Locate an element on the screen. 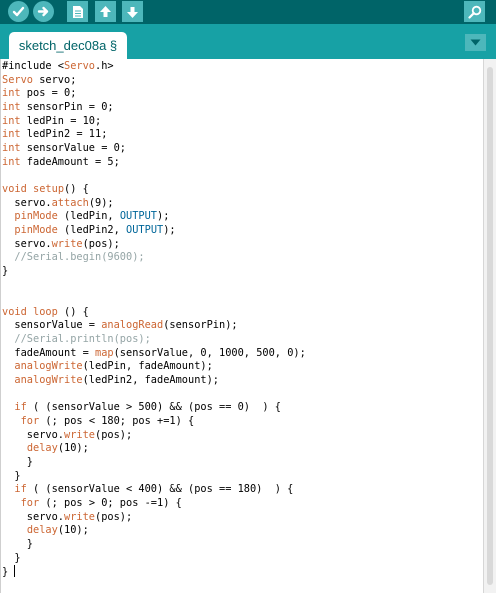 Image resolution: width=496 pixels, height=593 pixels. upload-button is located at coordinates (43, 11).